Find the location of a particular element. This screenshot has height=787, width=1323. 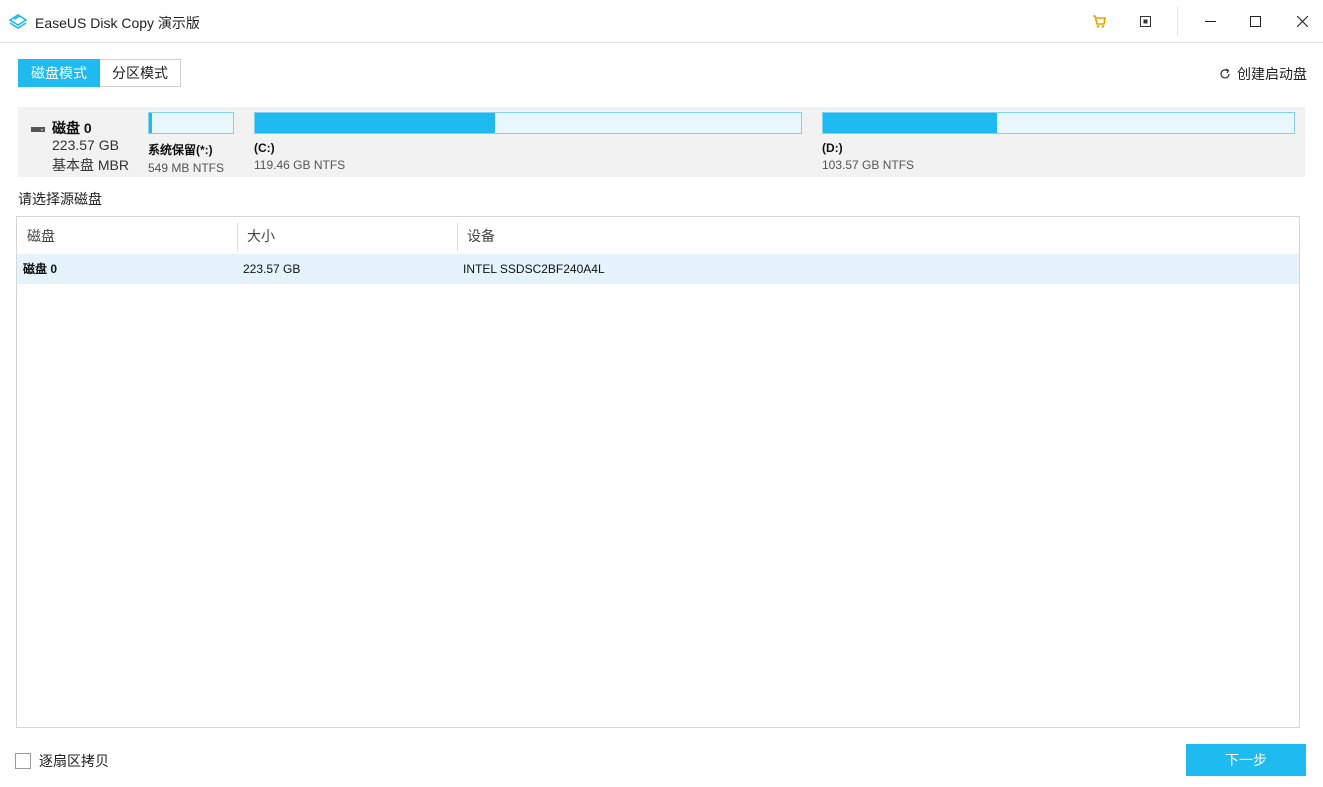

cart-button is located at coordinates (1099, 21).